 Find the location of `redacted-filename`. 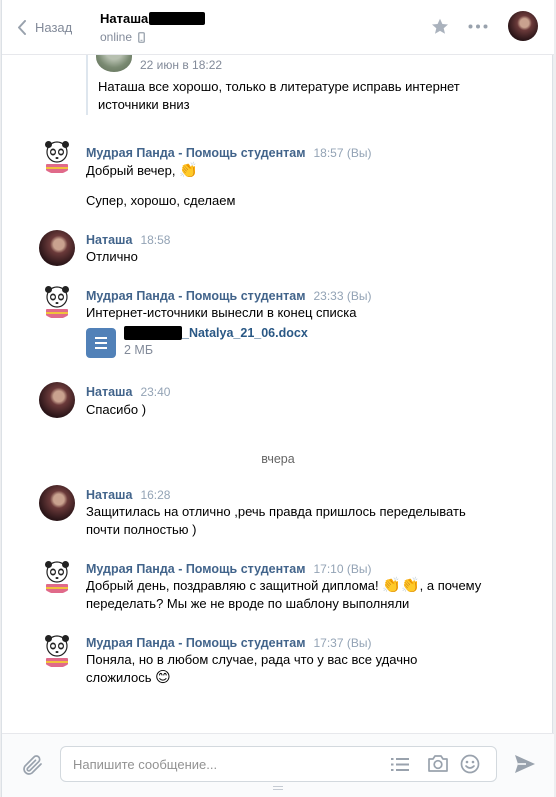

redacted-filename is located at coordinates (153, 333).